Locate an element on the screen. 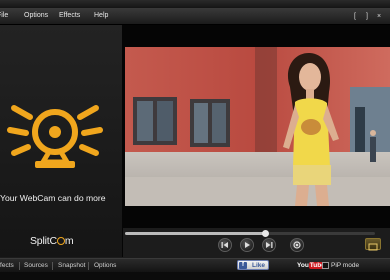 Image resolution: width=390 pixels, height=280 pixels. previous-icon is located at coordinates (224, 245).